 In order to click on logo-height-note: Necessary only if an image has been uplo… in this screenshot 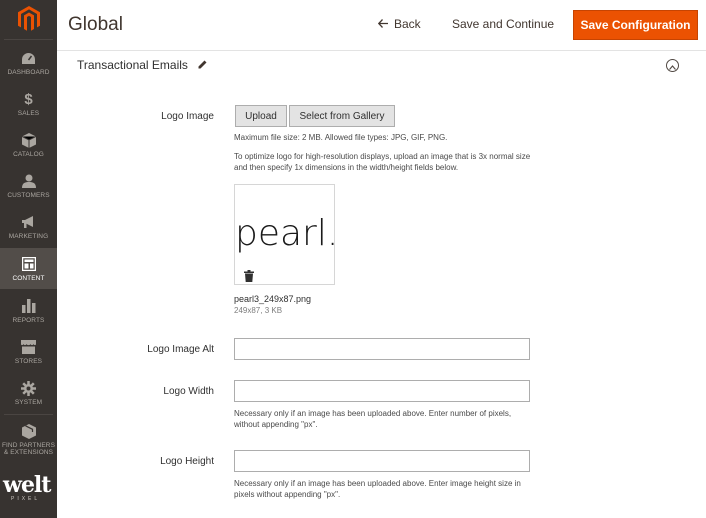, I will do `click(377, 489)`.